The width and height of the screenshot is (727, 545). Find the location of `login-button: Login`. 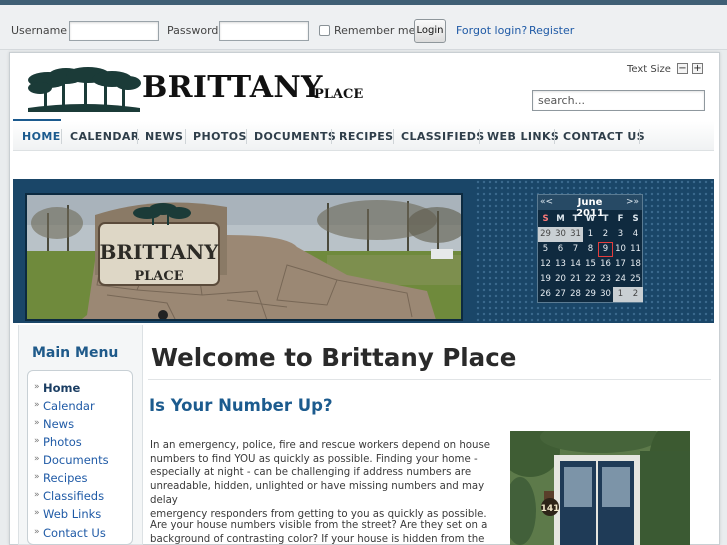

login-button: Login is located at coordinates (430, 31).